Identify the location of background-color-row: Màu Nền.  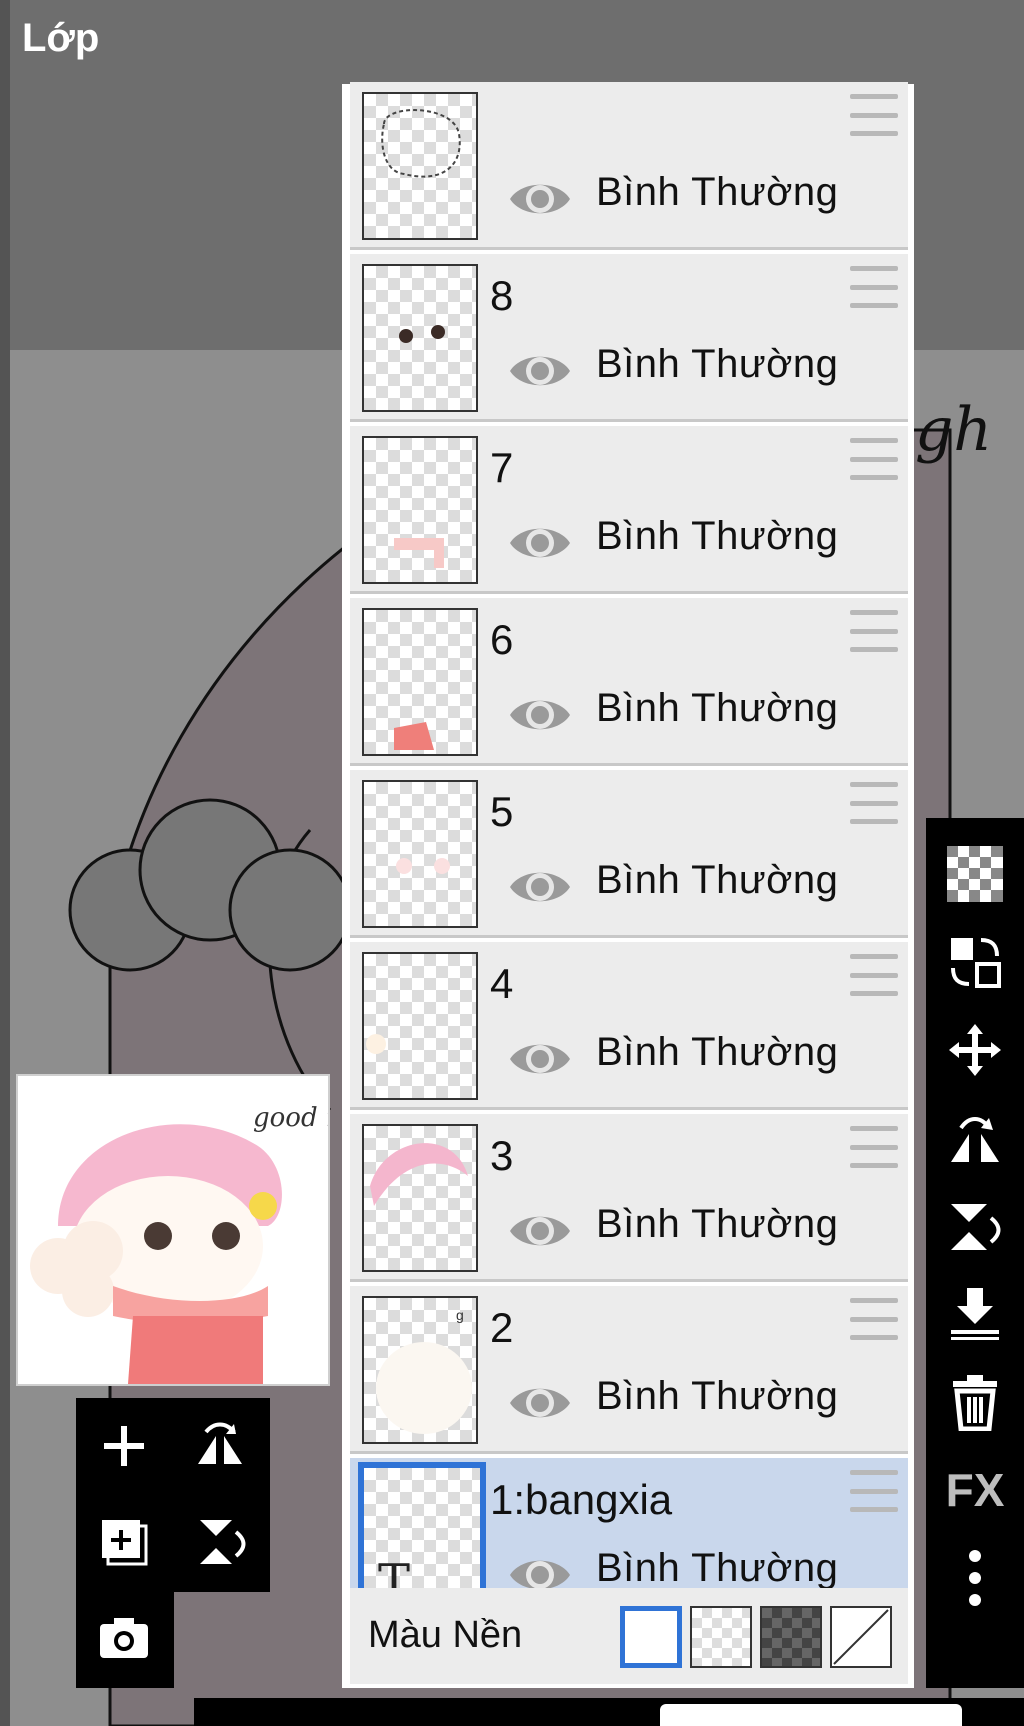
(629, 1636).